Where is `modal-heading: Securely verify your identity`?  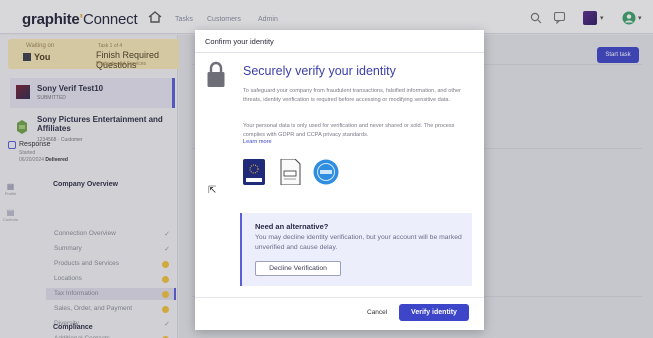 modal-heading: Securely verify your identity is located at coordinates (319, 71).